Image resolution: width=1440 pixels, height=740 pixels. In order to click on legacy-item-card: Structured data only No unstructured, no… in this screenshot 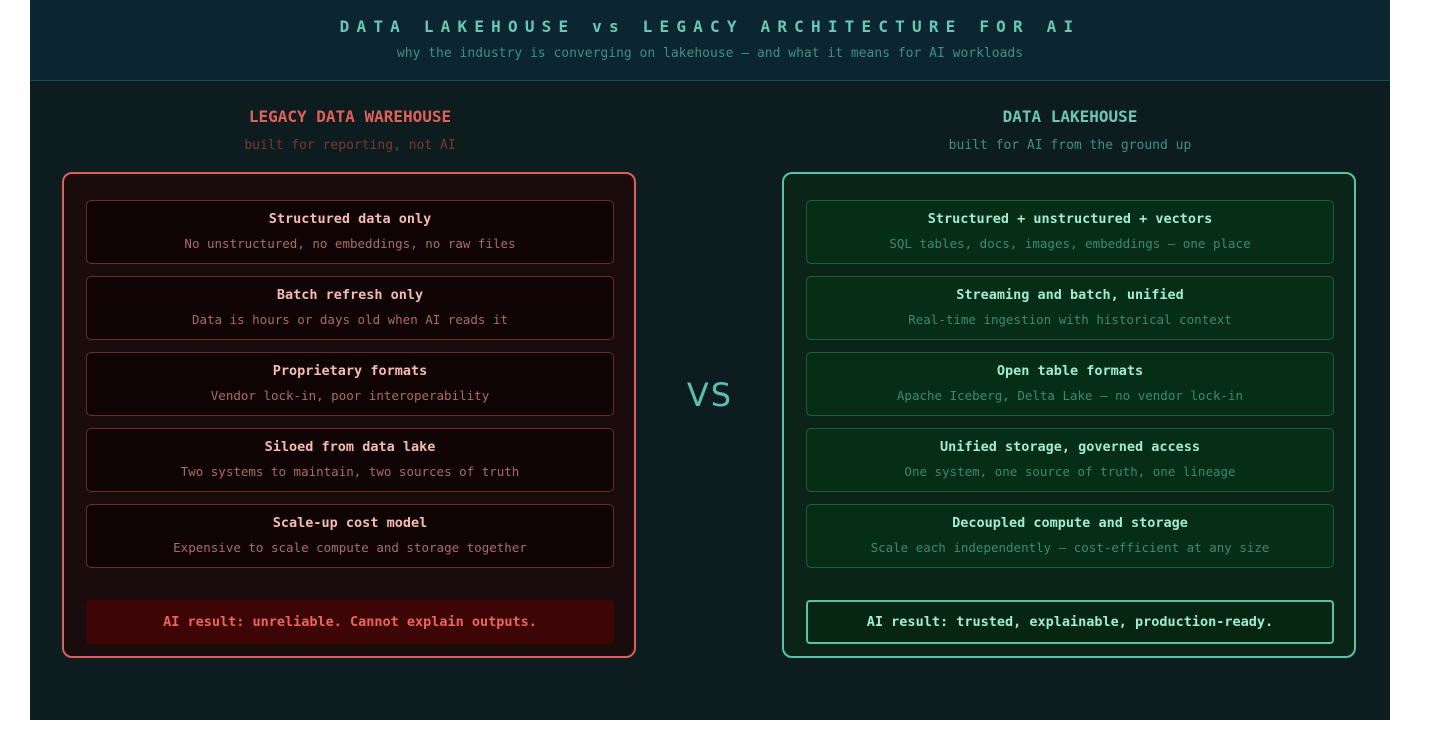, I will do `click(350, 232)`.